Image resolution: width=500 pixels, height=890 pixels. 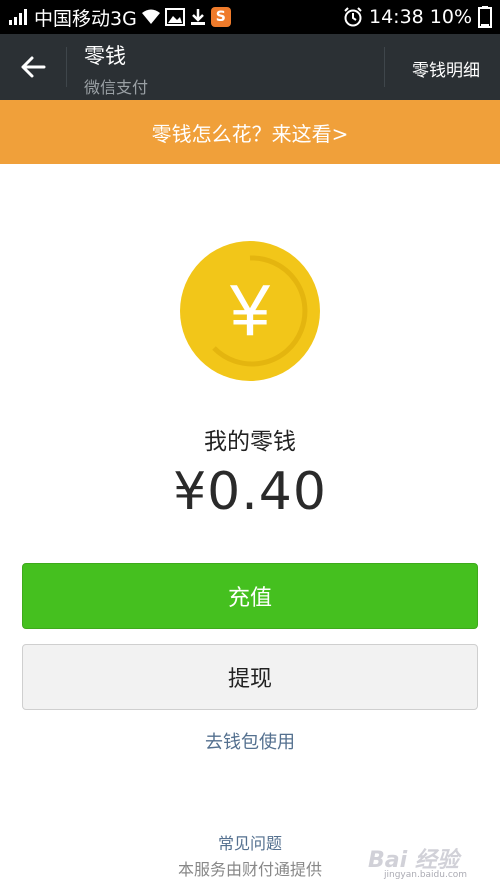 What do you see at coordinates (426, 875) in the screenshot?
I see `watermark-url: jingyan.baidu.com` at bounding box center [426, 875].